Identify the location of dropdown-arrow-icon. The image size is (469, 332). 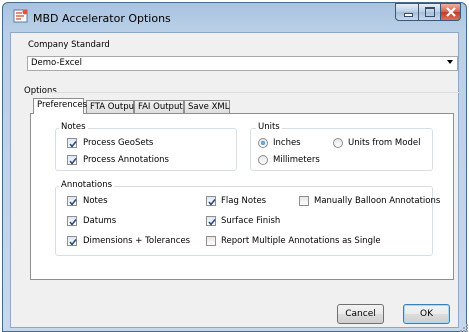
(450, 62).